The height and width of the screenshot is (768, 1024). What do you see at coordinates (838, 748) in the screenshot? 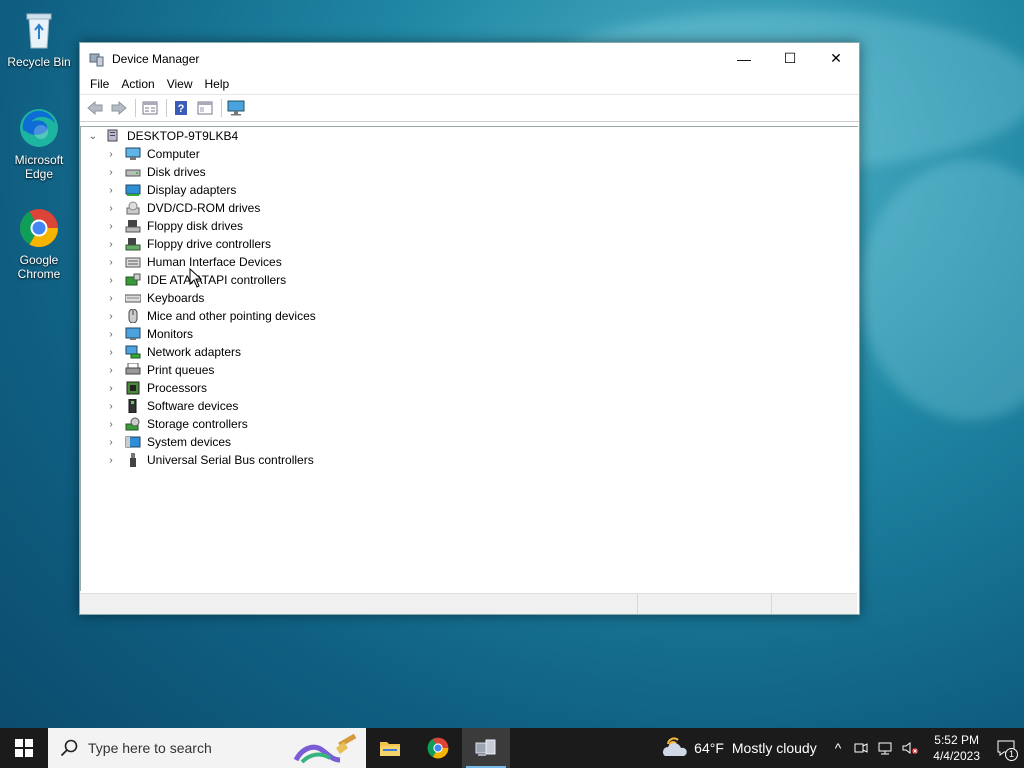
I see `show-hidden-icons-chevron: ^` at bounding box center [838, 748].